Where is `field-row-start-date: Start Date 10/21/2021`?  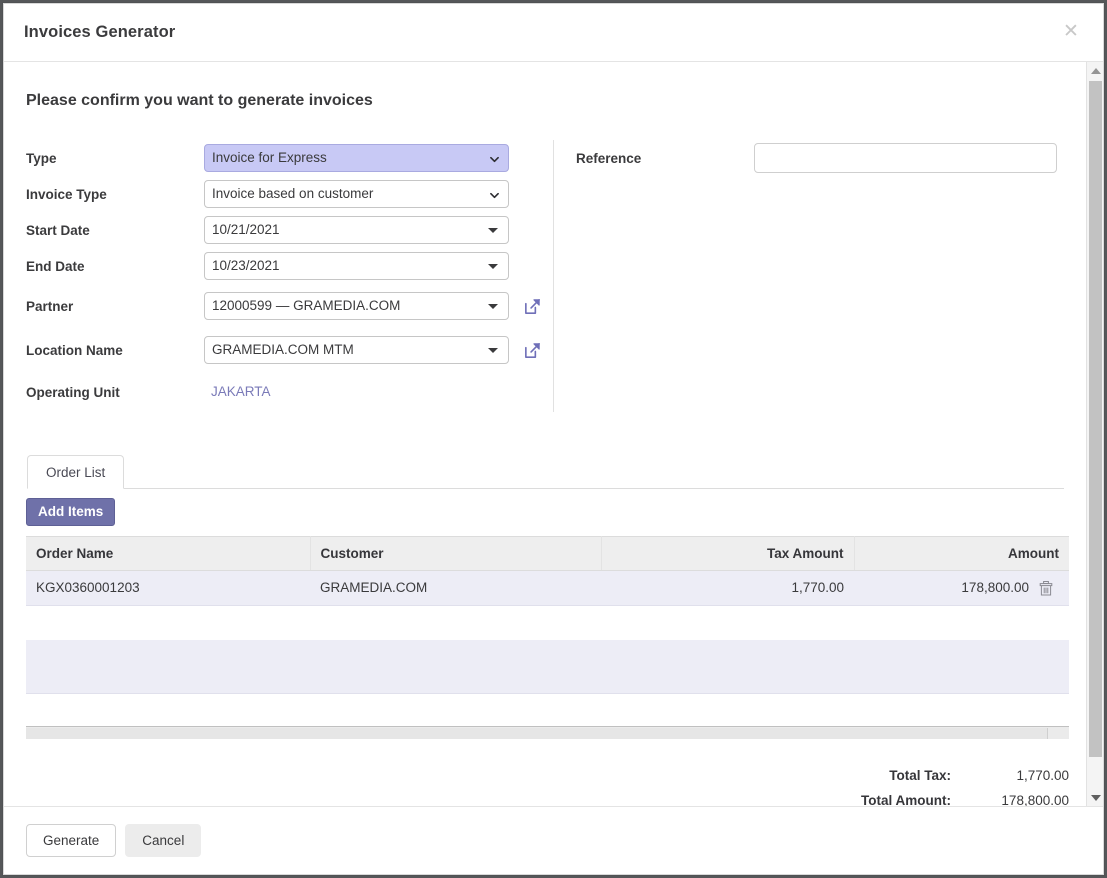
field-row-start-date: Start Date 10/21/2021 is located at coordinates (289, 230).